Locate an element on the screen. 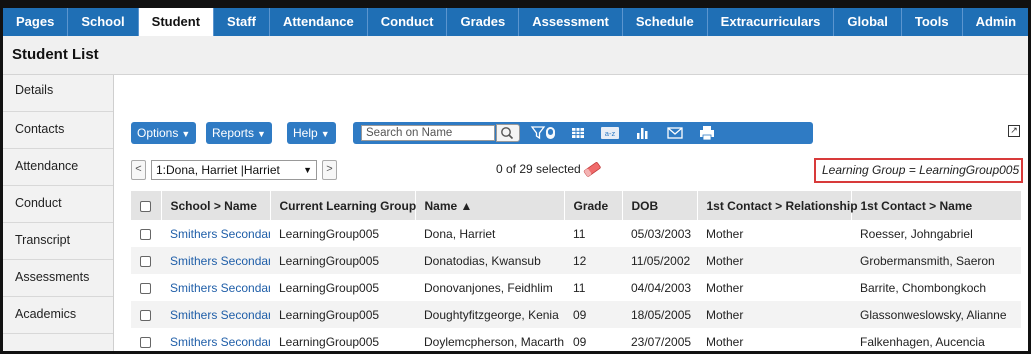  previous-record-button: < is located at coordinates (138, 170).